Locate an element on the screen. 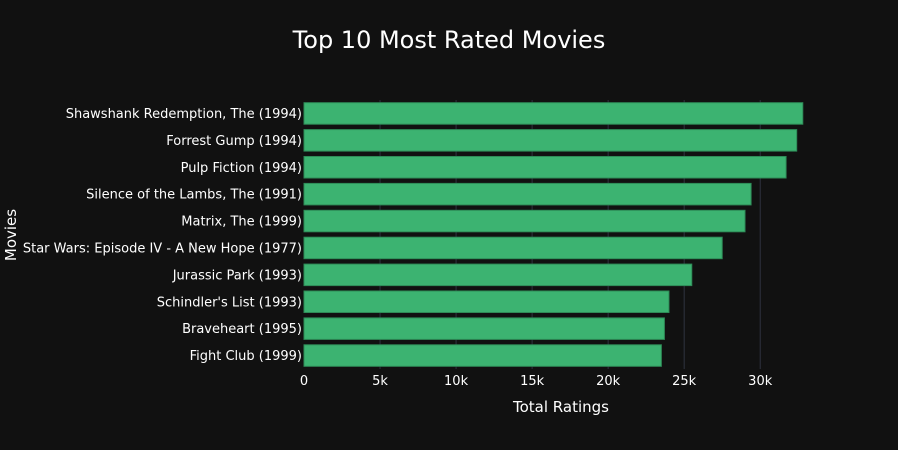 Image resolution: width=898 pixels, height=450 pixels. x-tick-label: 5k is located at coordinates (380, 381).